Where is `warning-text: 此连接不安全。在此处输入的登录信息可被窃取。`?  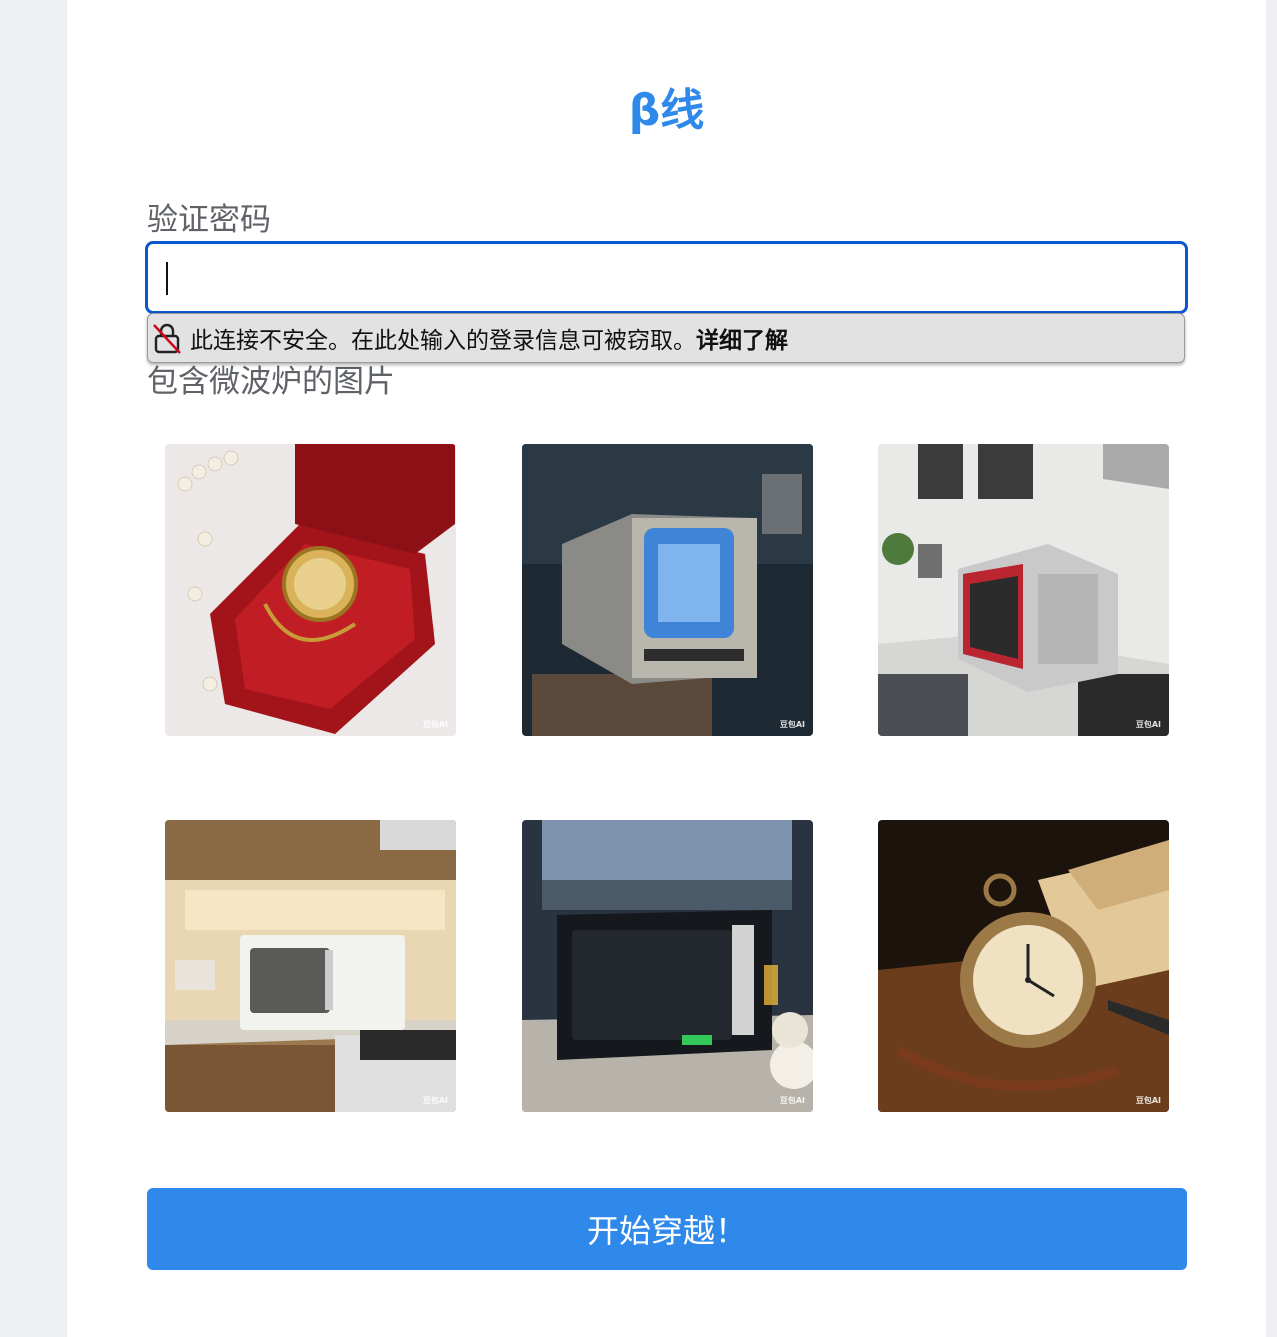
warning-text: 此连接不安全。在此处输入的登录信息可被窃取。 is located at coordinates (443, 341).